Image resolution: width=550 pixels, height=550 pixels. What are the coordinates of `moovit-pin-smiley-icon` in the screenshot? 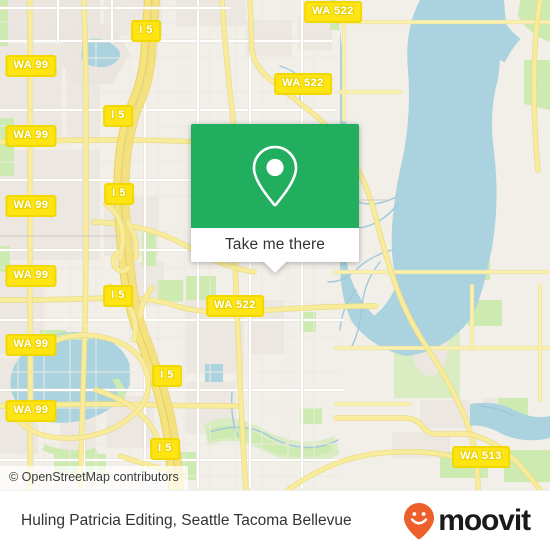 It's located at (419, 520).